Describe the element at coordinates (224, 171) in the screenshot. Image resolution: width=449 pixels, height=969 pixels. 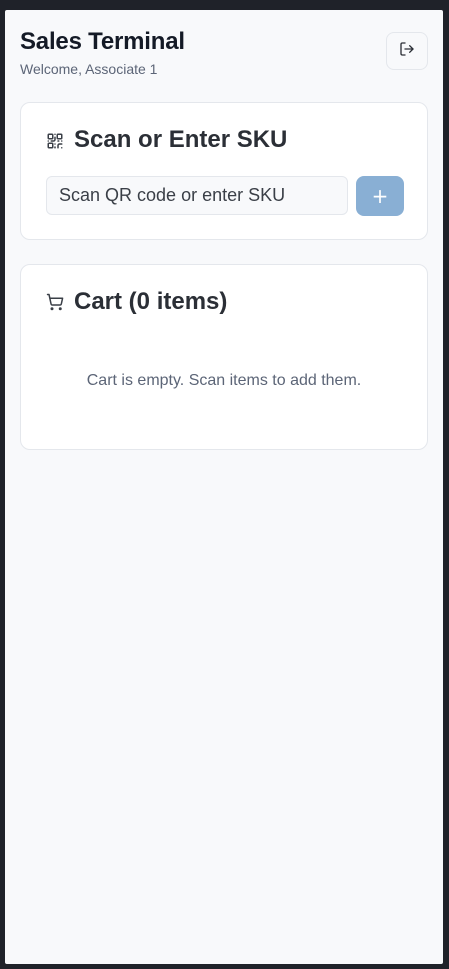
I see `scan-card: Scan or Enter SKU +` at that location.